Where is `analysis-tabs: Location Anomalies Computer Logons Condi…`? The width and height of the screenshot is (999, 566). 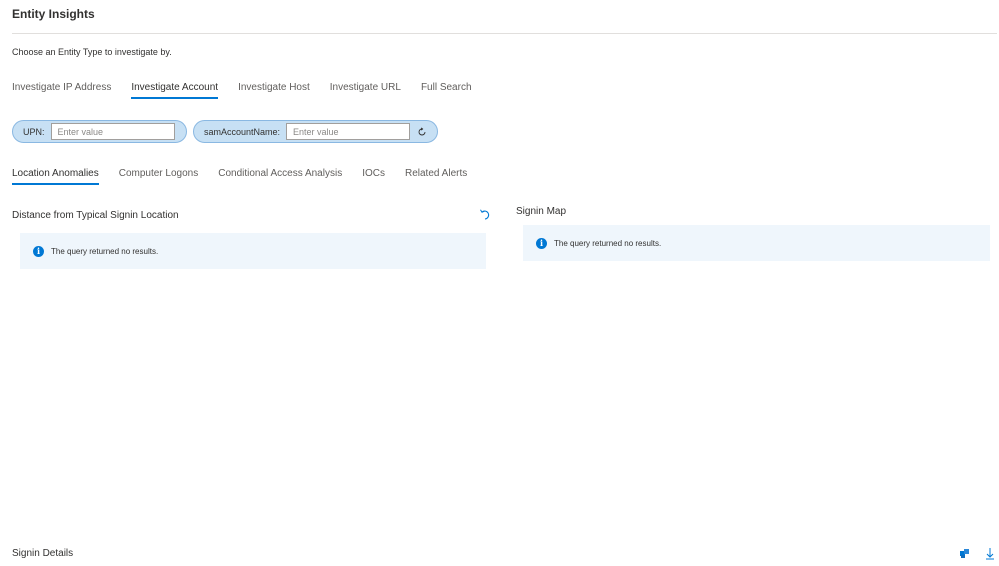 analysis-tabs: Location Anomalies Computer Logons Condi… is located at coordinates (239, 176).